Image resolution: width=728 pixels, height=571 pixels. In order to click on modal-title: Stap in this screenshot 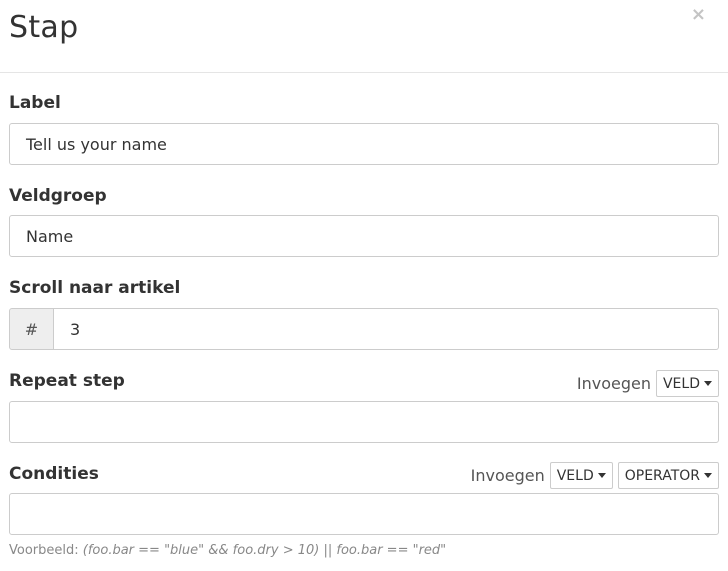, I will do `click(44, 27)`.